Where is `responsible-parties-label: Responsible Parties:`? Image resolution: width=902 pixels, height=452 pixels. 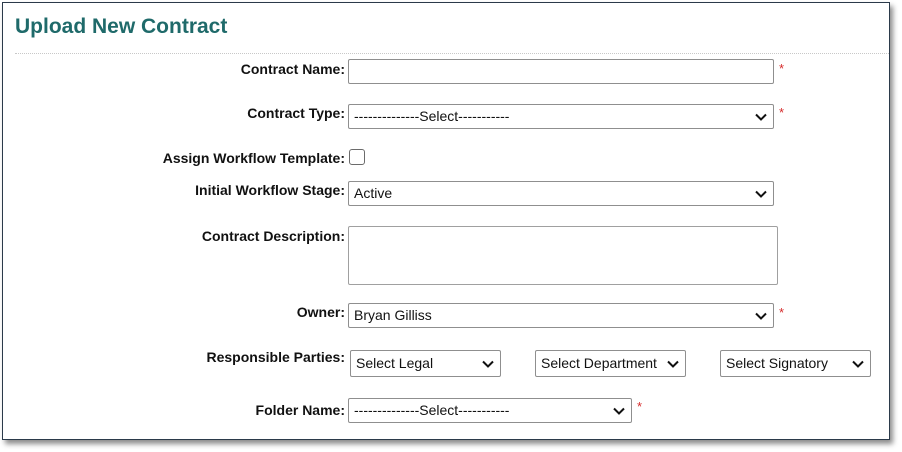 responsible-parties-label: Responsible Parties: is located at coordinates (276, 357).